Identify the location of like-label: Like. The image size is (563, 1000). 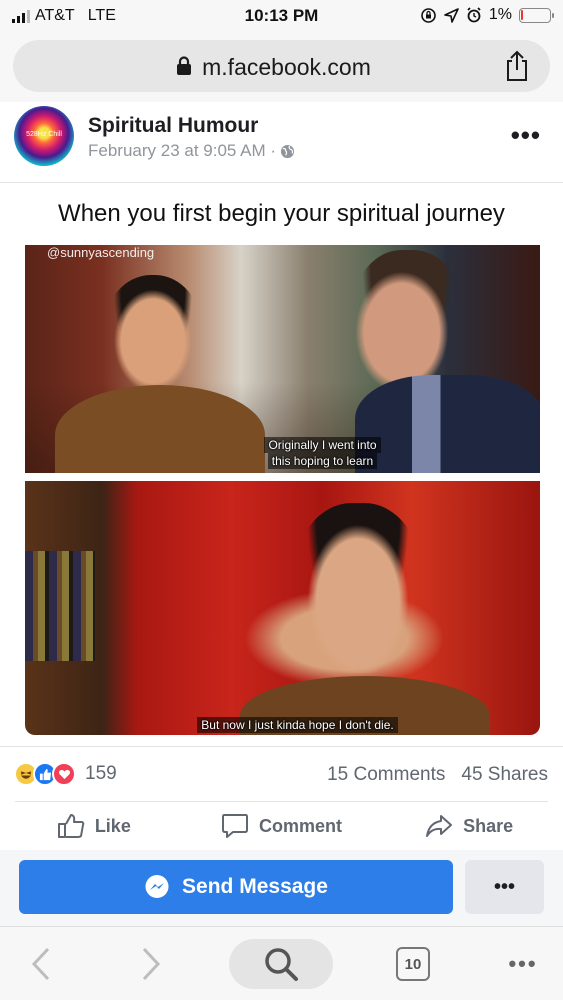
(112, 825).